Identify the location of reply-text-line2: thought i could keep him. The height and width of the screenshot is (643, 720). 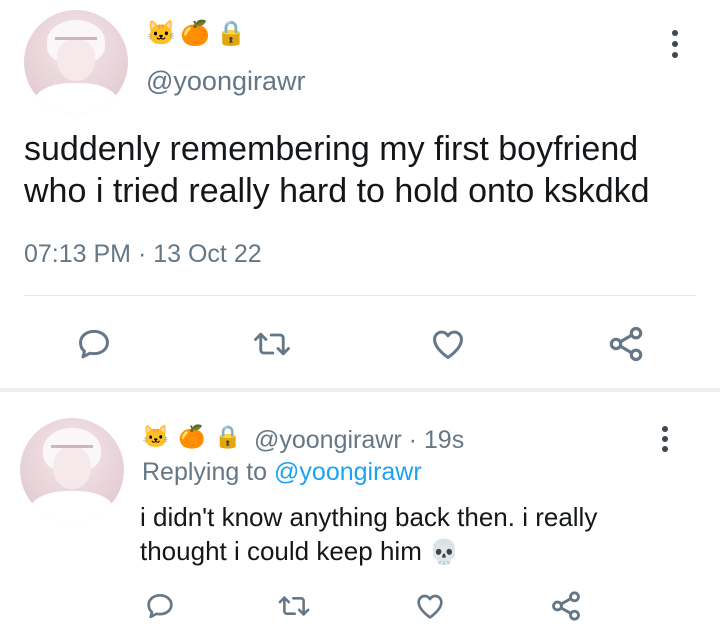
(281, 551).